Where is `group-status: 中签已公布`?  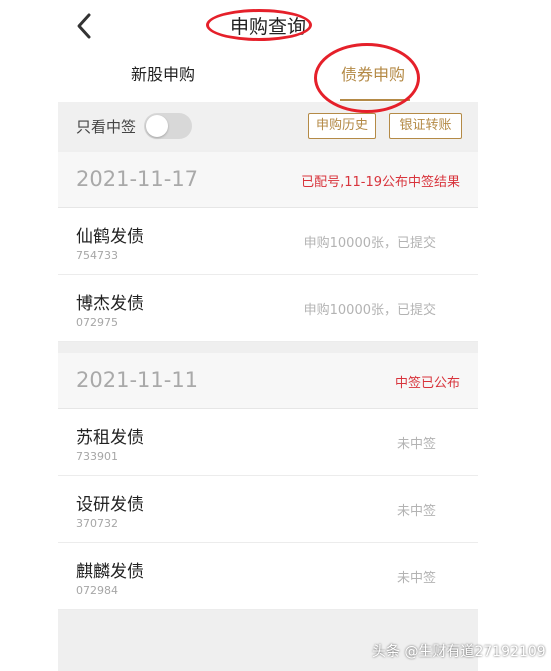 group-status: 中签已公布 is located at coordinates (427, 383).